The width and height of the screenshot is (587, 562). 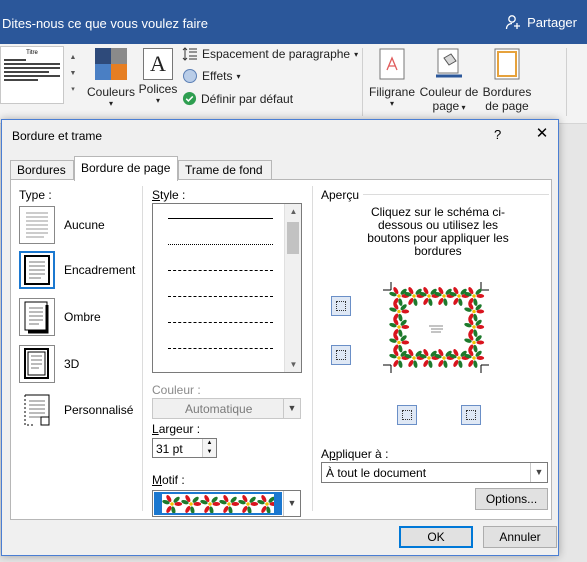 I want to click on preview-label: Aperçu, so click(x=340, y=195).